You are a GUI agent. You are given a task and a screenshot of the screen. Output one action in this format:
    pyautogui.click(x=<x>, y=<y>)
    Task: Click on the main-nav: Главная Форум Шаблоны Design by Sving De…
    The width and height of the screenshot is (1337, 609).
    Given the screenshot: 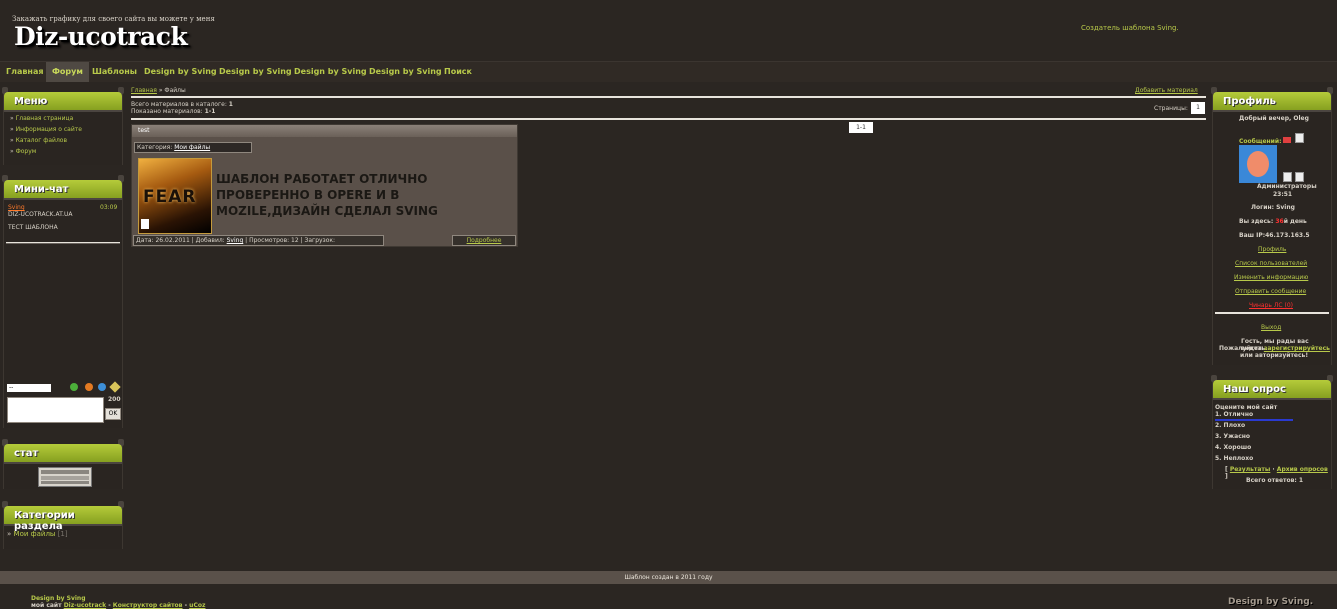 What is the action you would take?
    pyautogui.click(x=668, y=71)
    